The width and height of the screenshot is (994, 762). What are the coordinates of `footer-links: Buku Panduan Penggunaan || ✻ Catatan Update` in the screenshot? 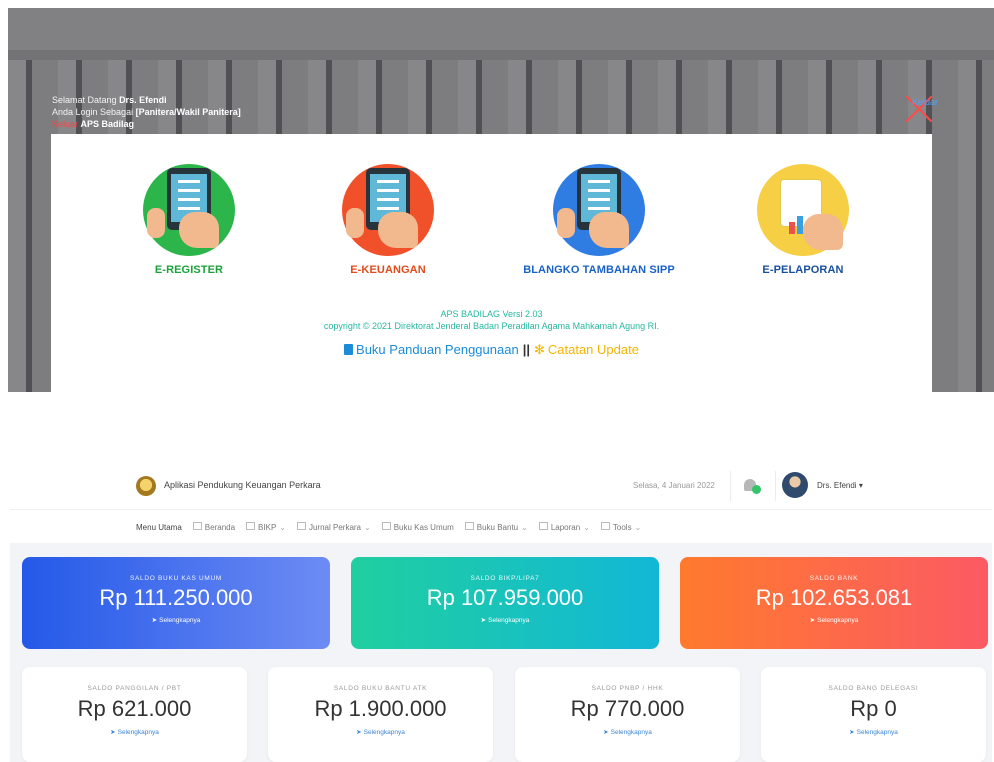 It's located at (491, 350).